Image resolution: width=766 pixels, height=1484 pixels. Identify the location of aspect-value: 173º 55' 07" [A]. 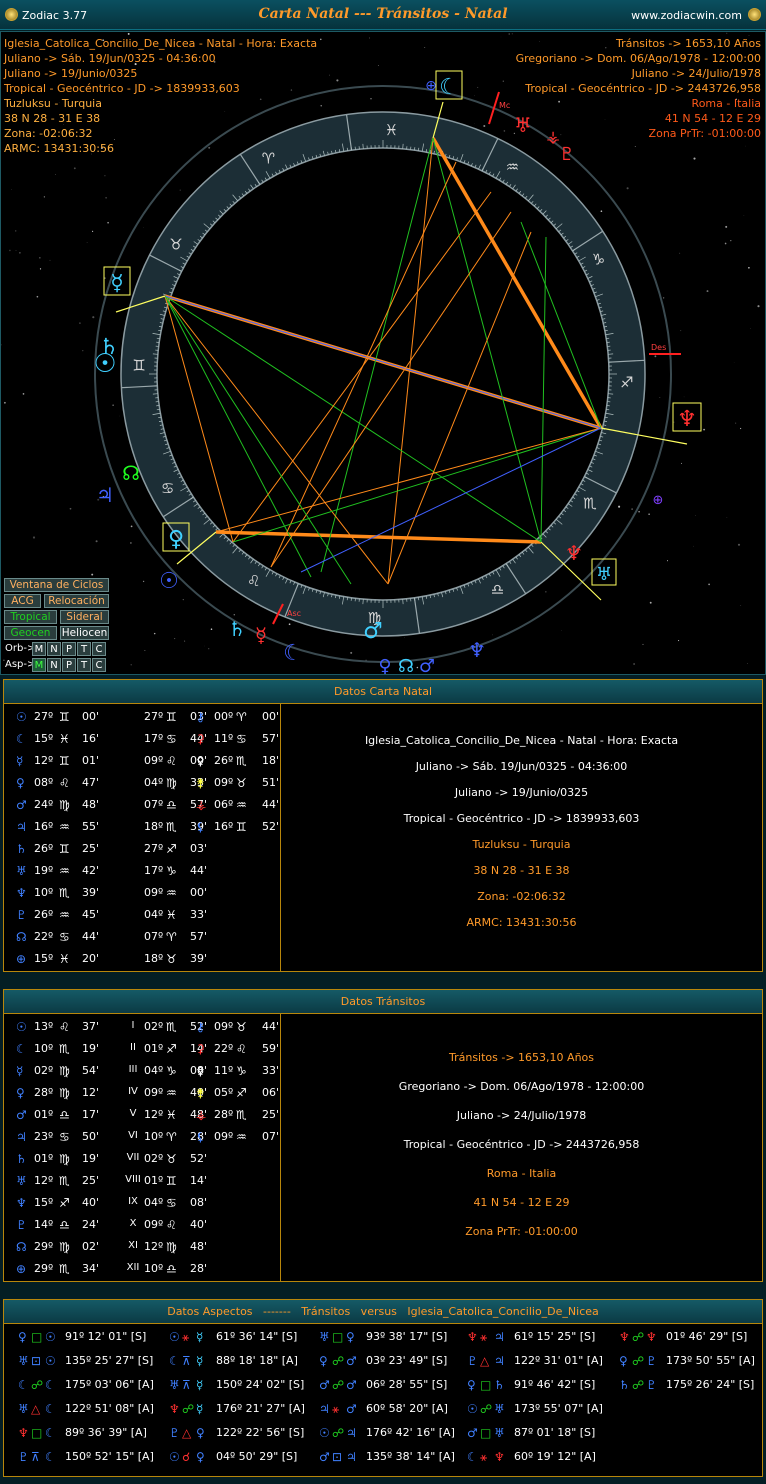
(558, 1408).